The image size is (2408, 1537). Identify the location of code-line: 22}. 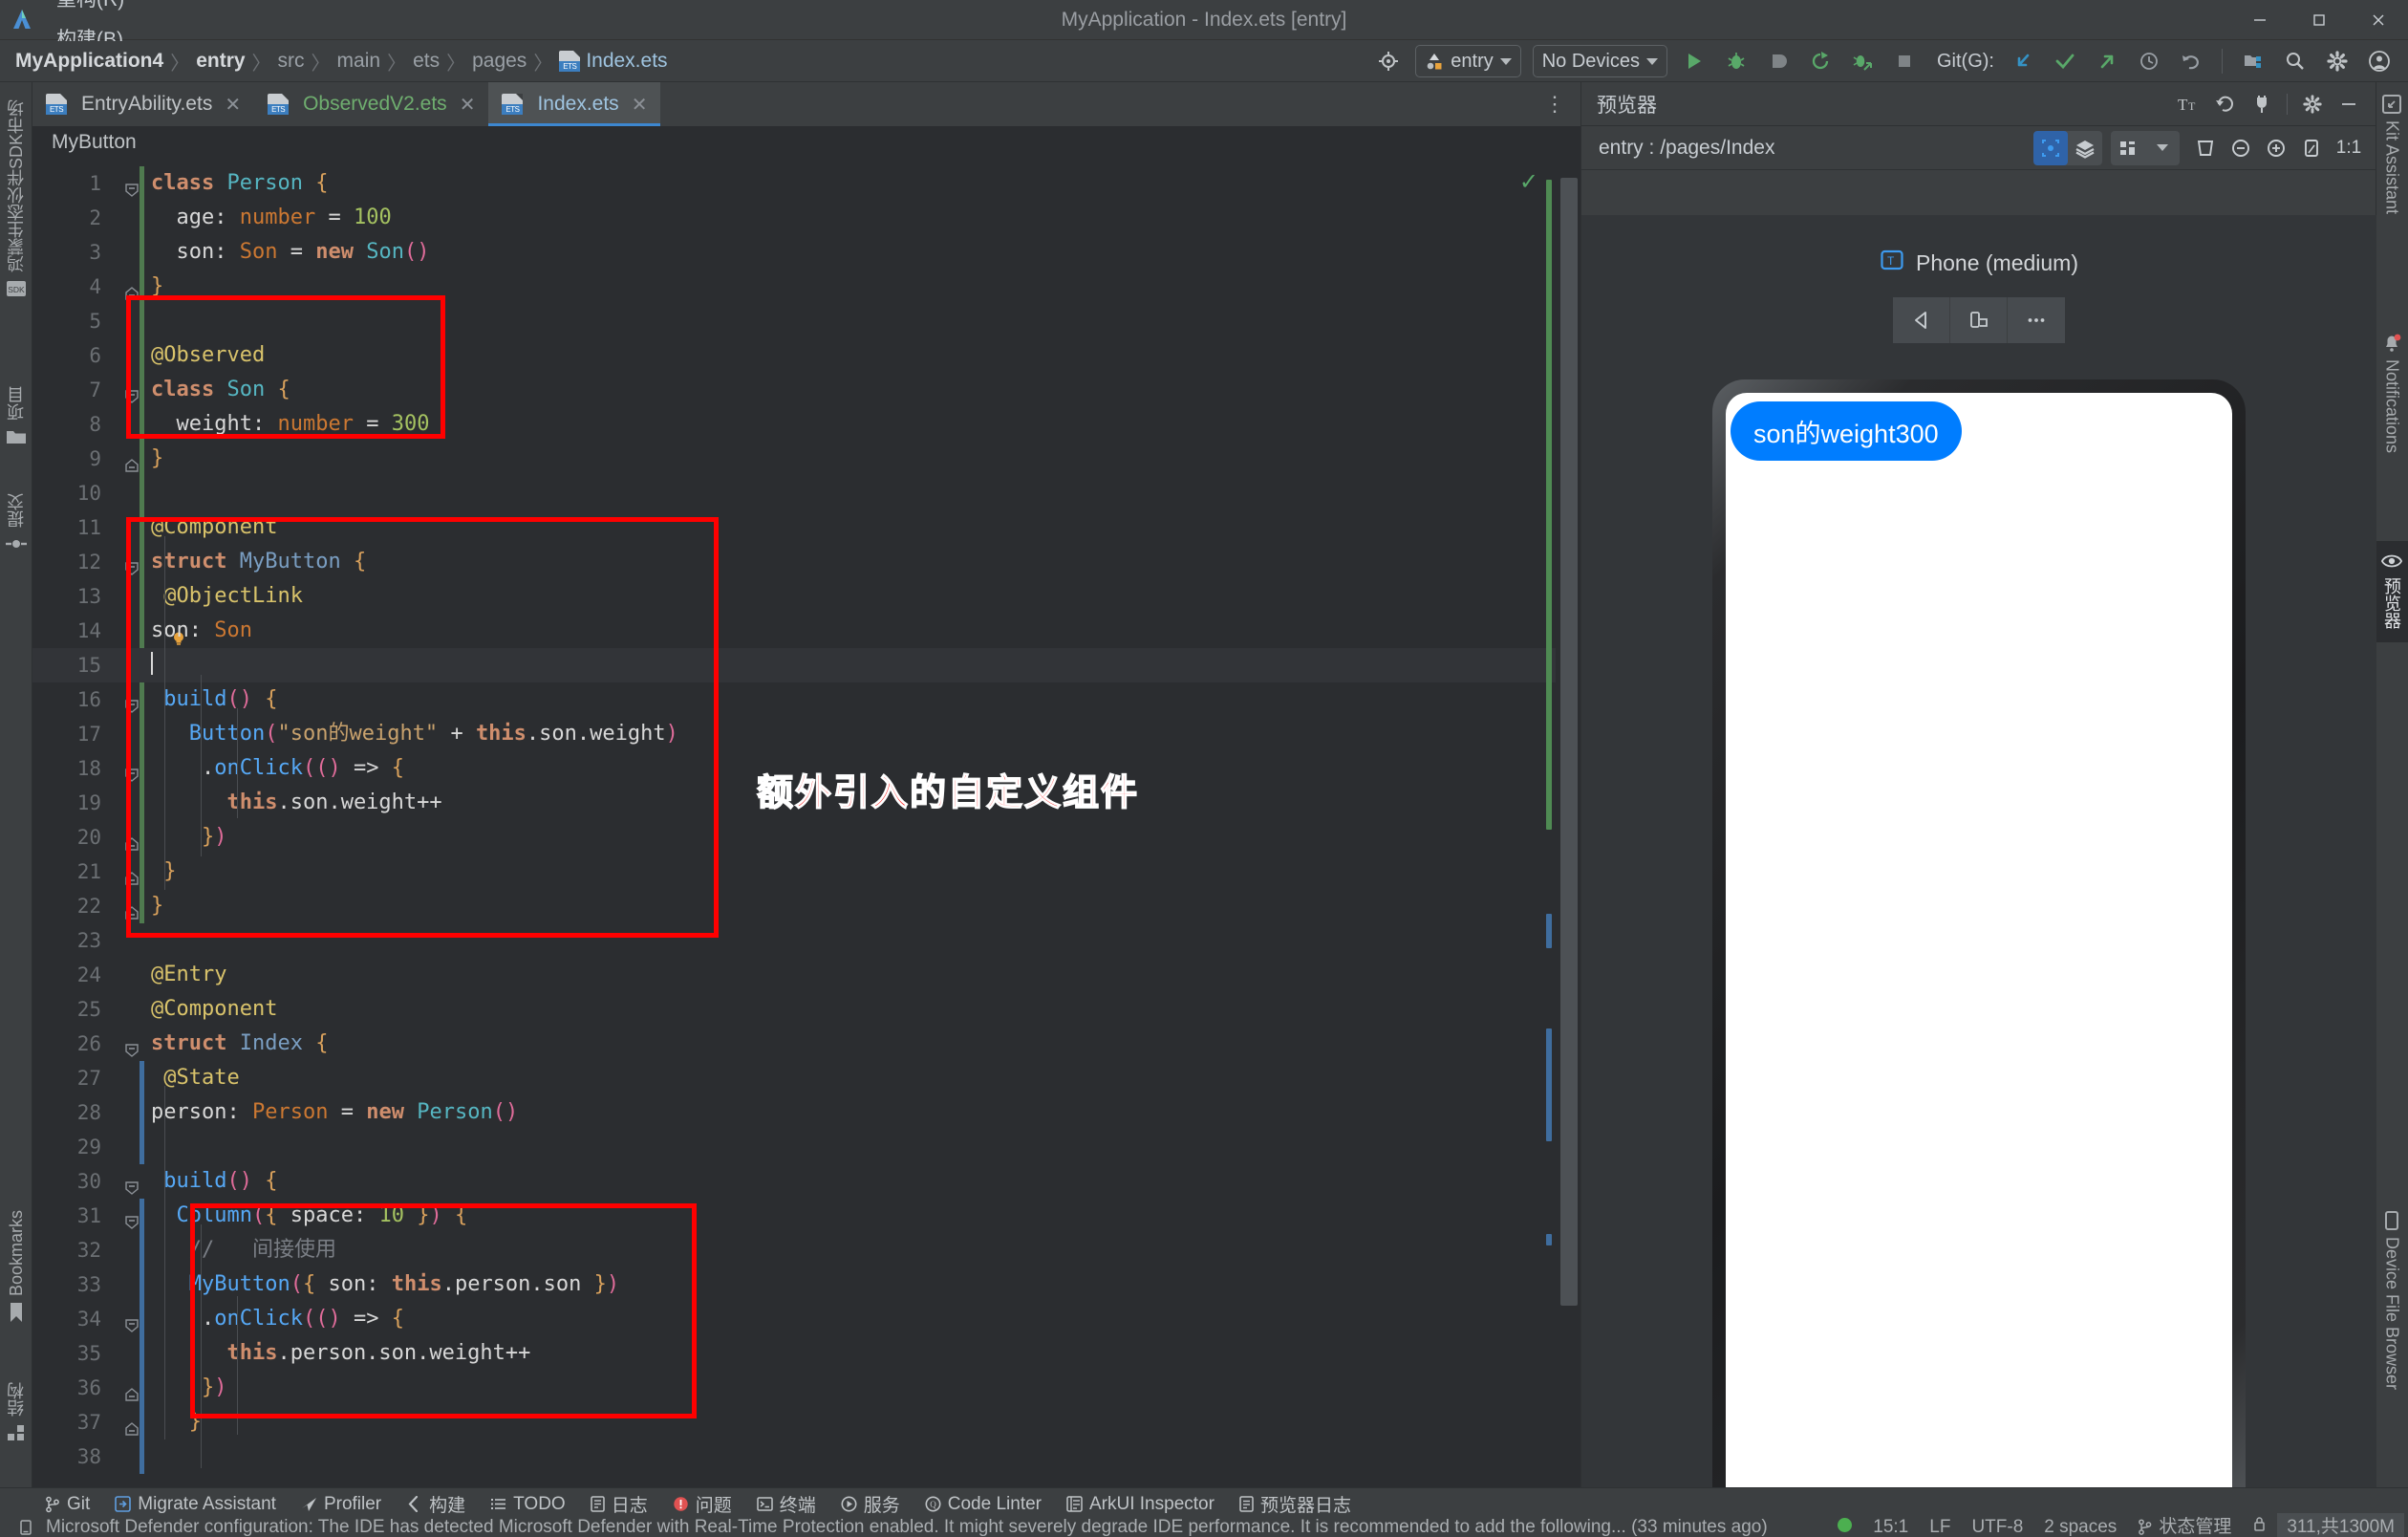
(806, 906).